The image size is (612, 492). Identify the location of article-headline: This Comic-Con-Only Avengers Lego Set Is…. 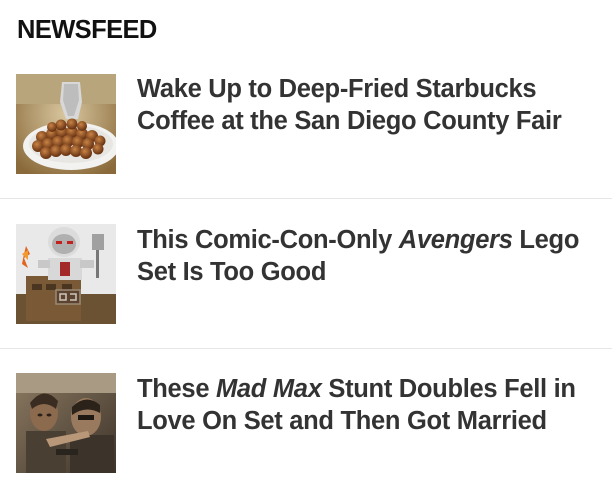
(367, 256).